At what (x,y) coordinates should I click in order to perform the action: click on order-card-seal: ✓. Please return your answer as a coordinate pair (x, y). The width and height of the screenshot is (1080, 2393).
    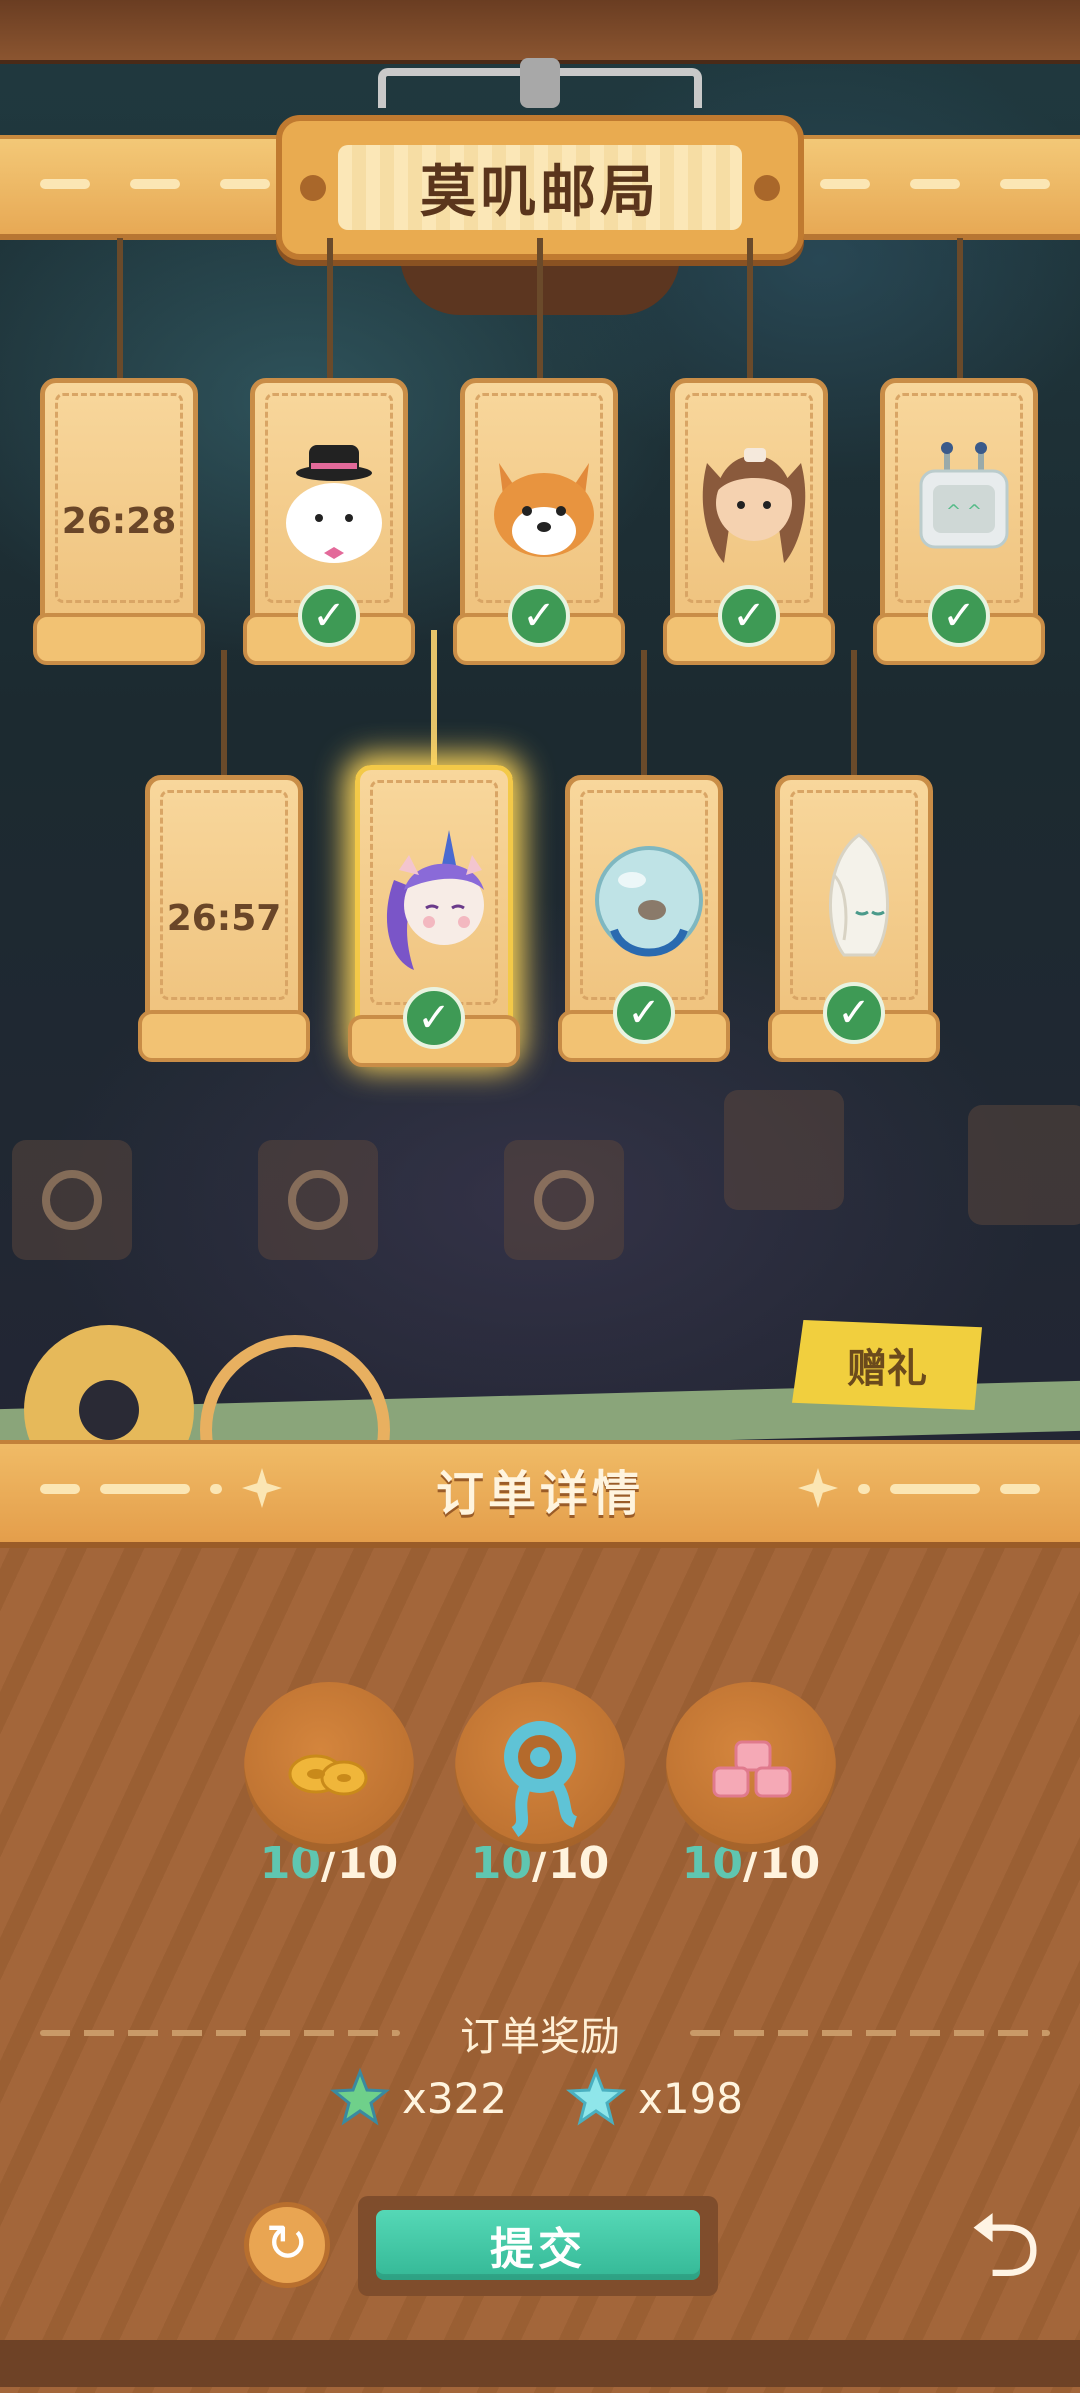
    Looking at the image, I should click on (329, 521).